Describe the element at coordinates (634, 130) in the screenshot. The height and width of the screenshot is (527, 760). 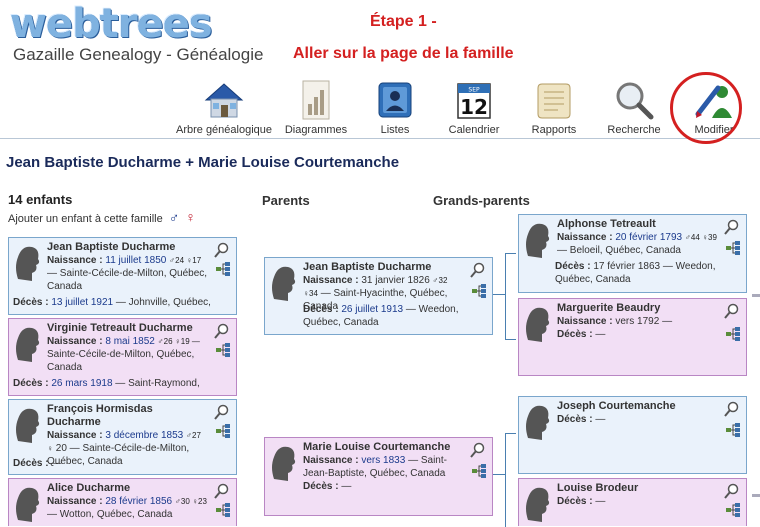
I see `menu-label: Recherche` at that location.